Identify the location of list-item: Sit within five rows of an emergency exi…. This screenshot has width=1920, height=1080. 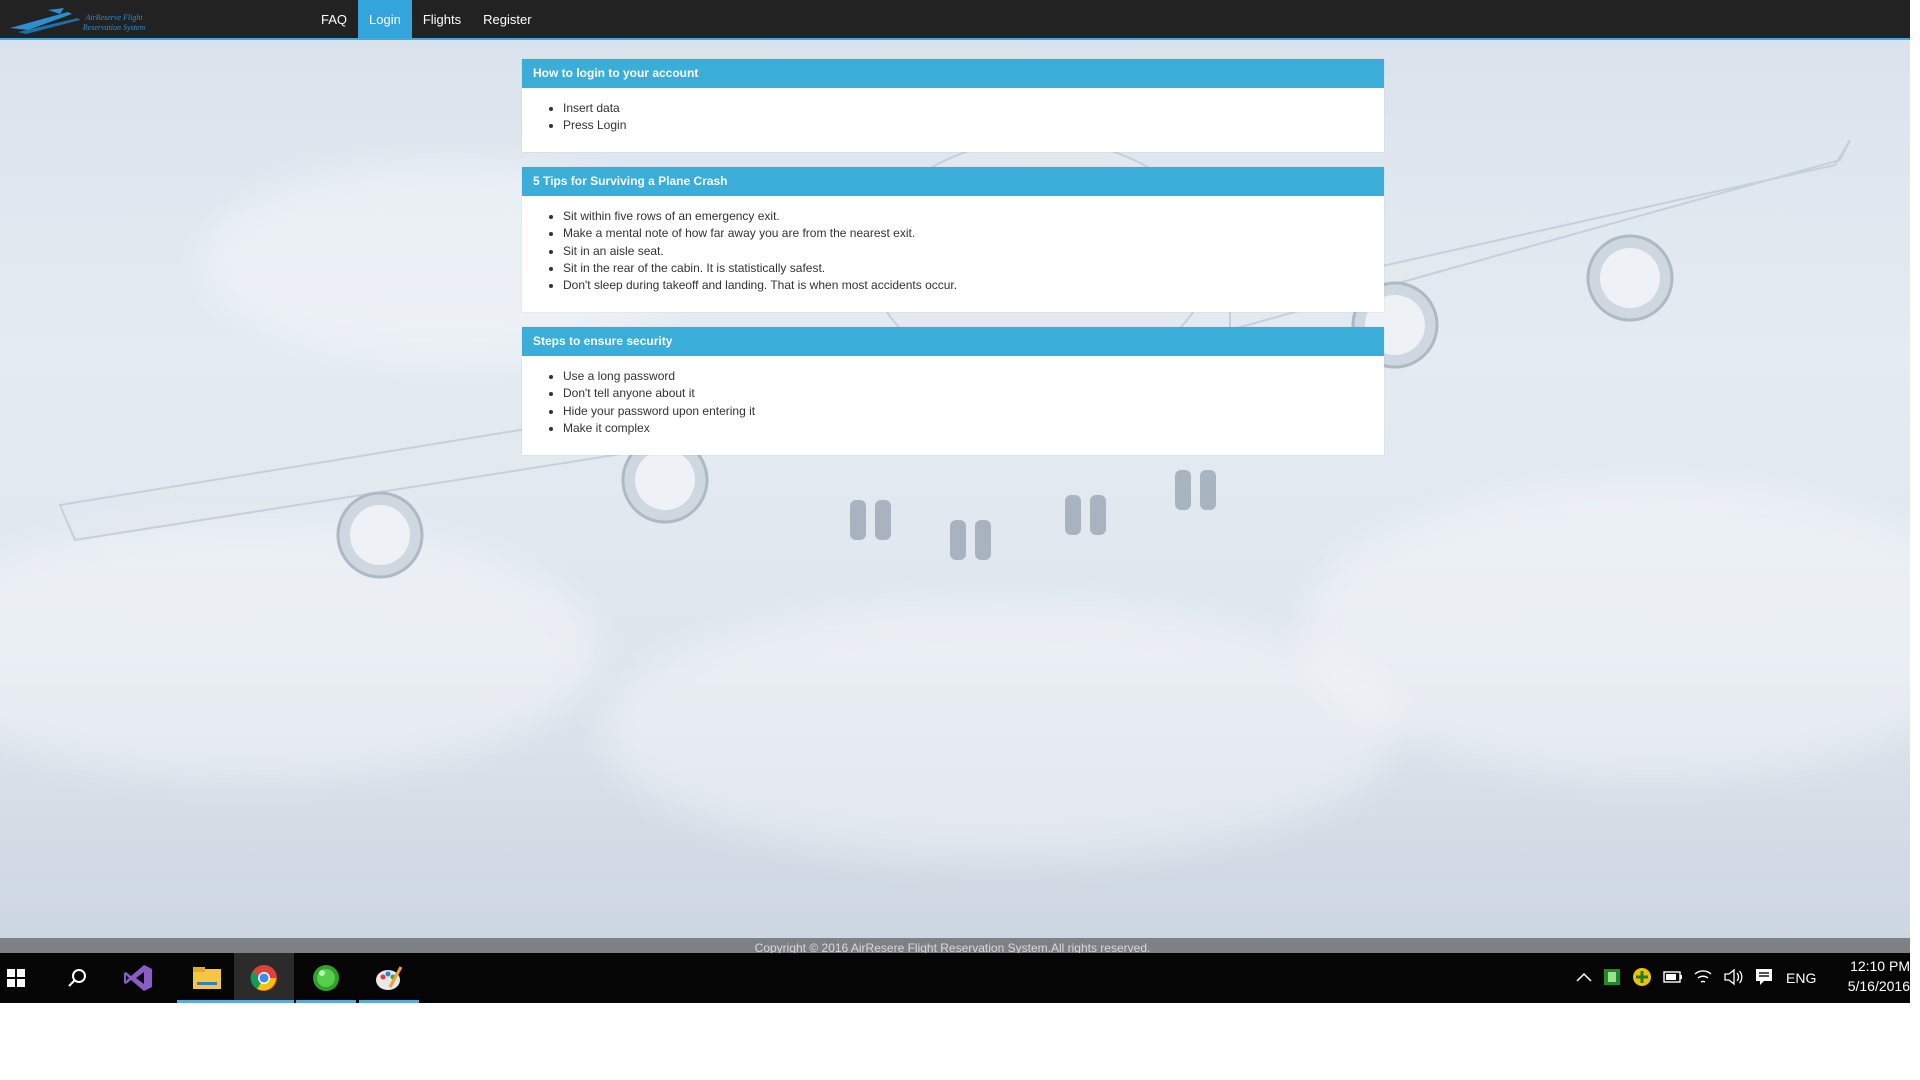
(973, 216).